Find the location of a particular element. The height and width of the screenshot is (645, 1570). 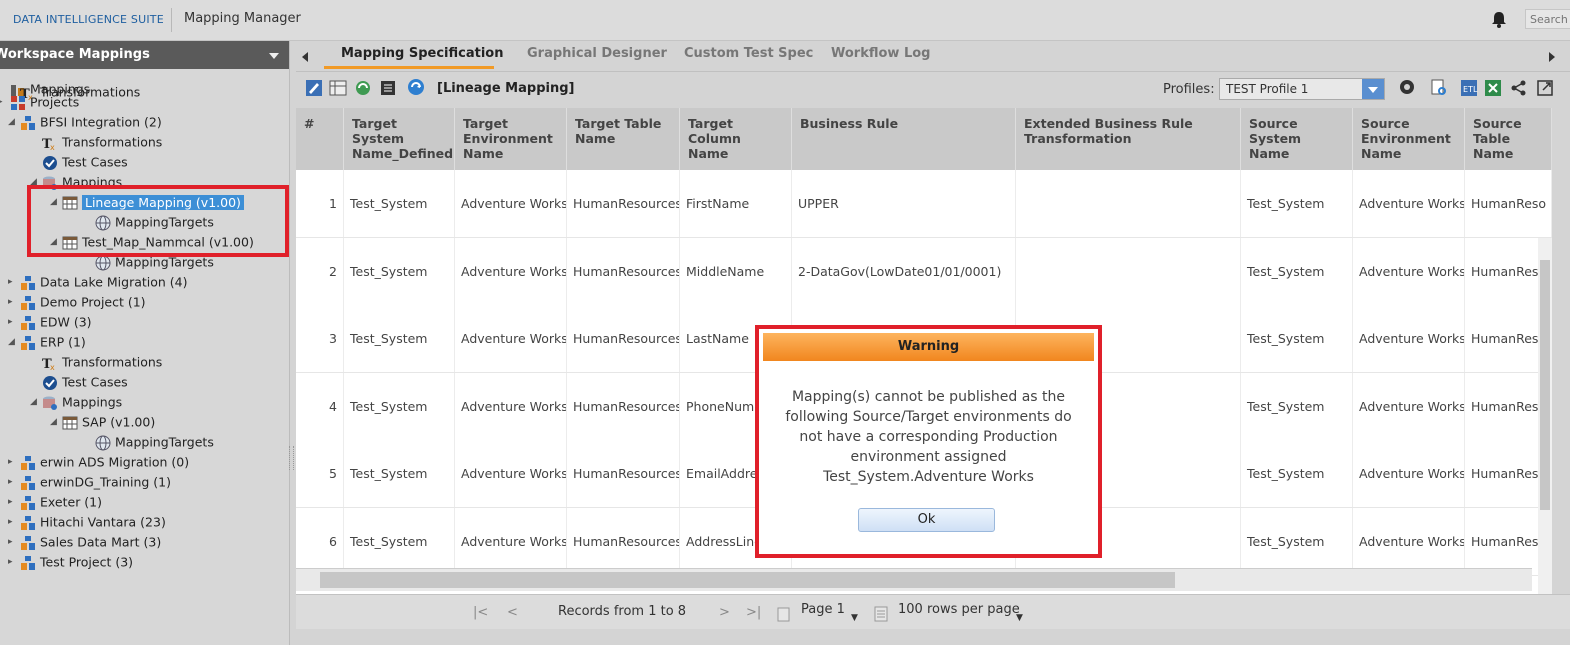

column-header: Target Environment Name is located at coordinates (511, 139).